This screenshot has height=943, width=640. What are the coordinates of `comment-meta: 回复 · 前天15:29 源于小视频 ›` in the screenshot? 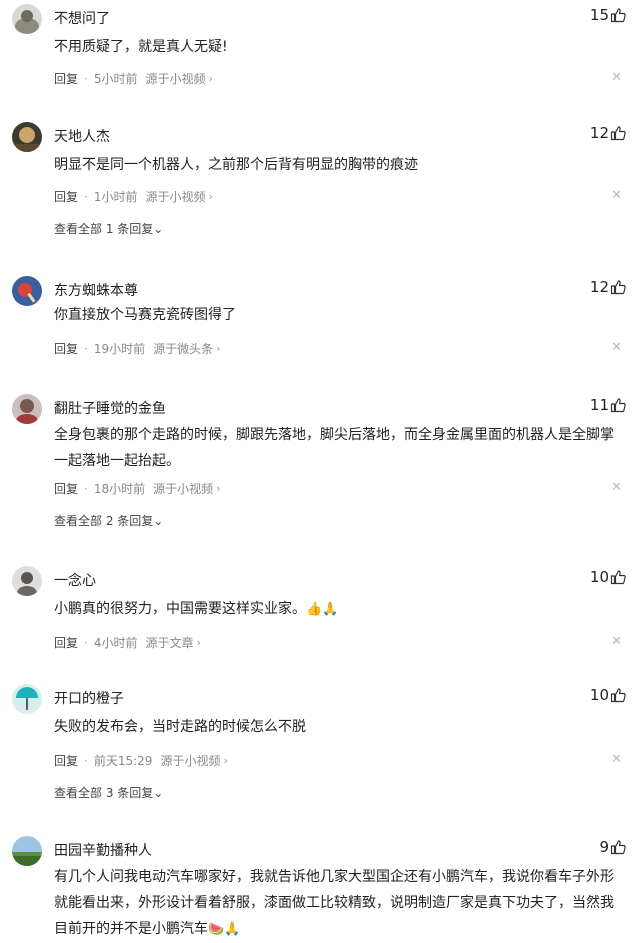 It's located at (141, 760).